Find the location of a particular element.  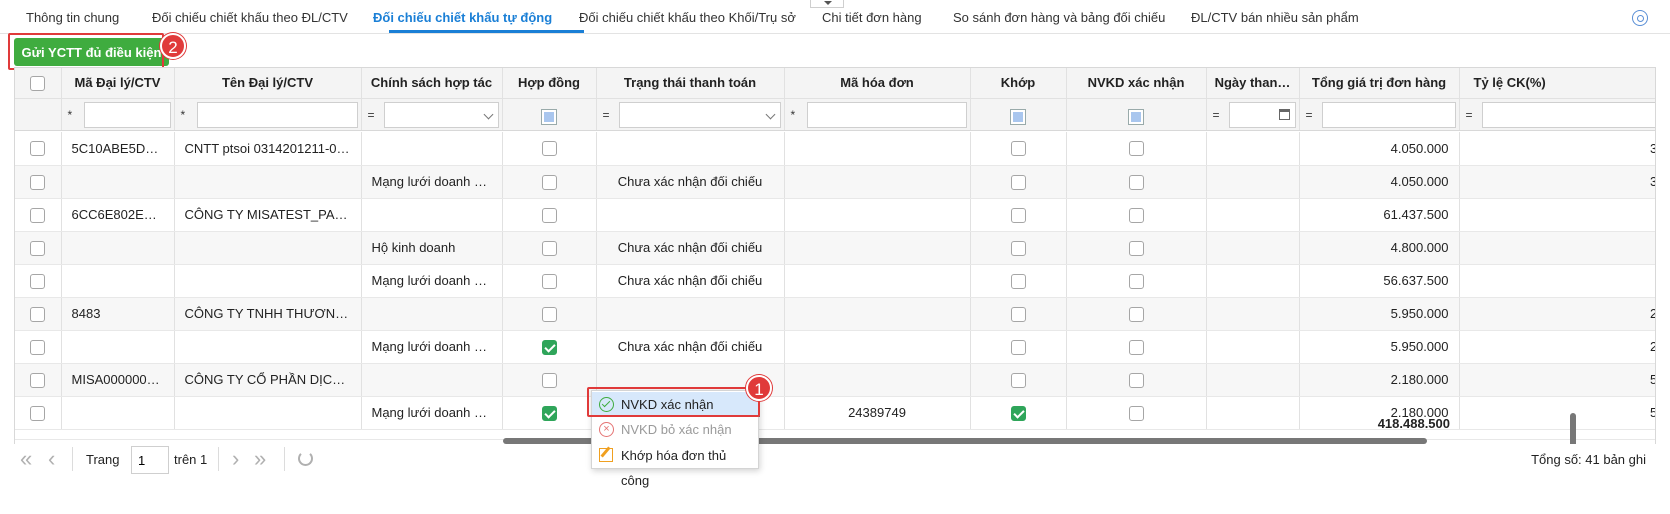

filter-name-input is located at coordinates (277, 114).